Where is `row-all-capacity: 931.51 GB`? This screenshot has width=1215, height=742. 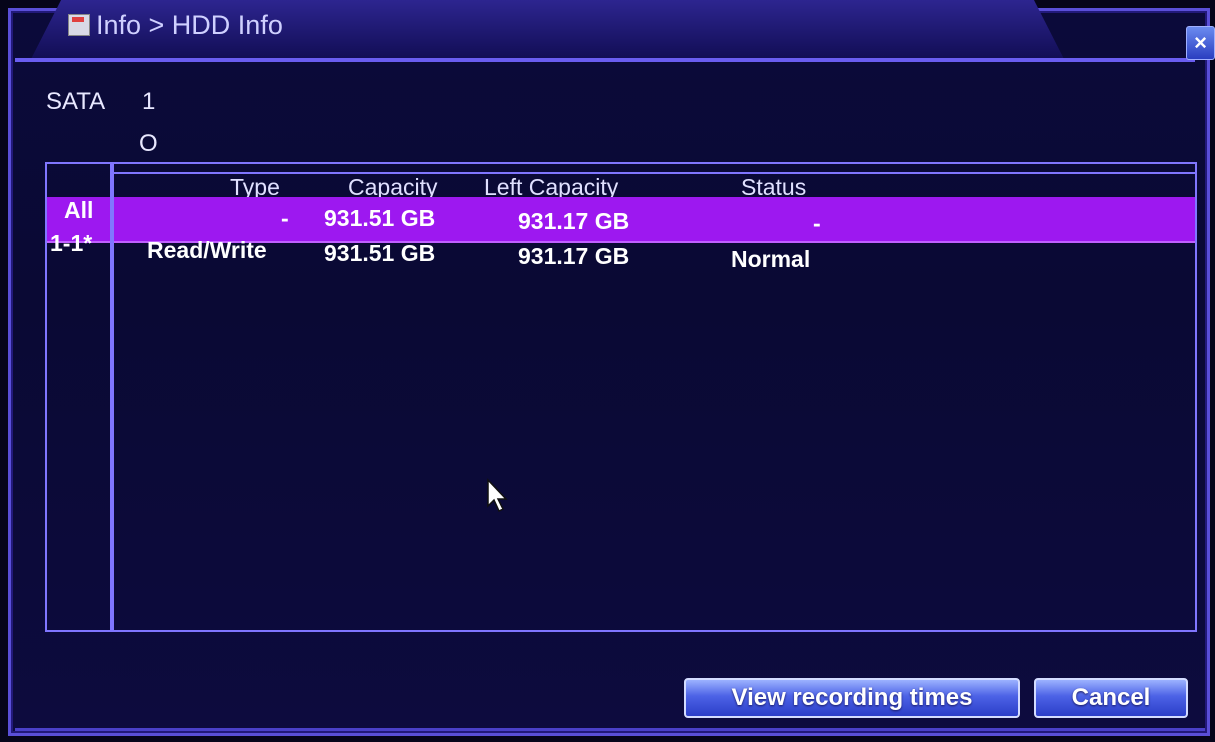
row-all-capacity: 931.51 GB is located at coordinates (380, 218).